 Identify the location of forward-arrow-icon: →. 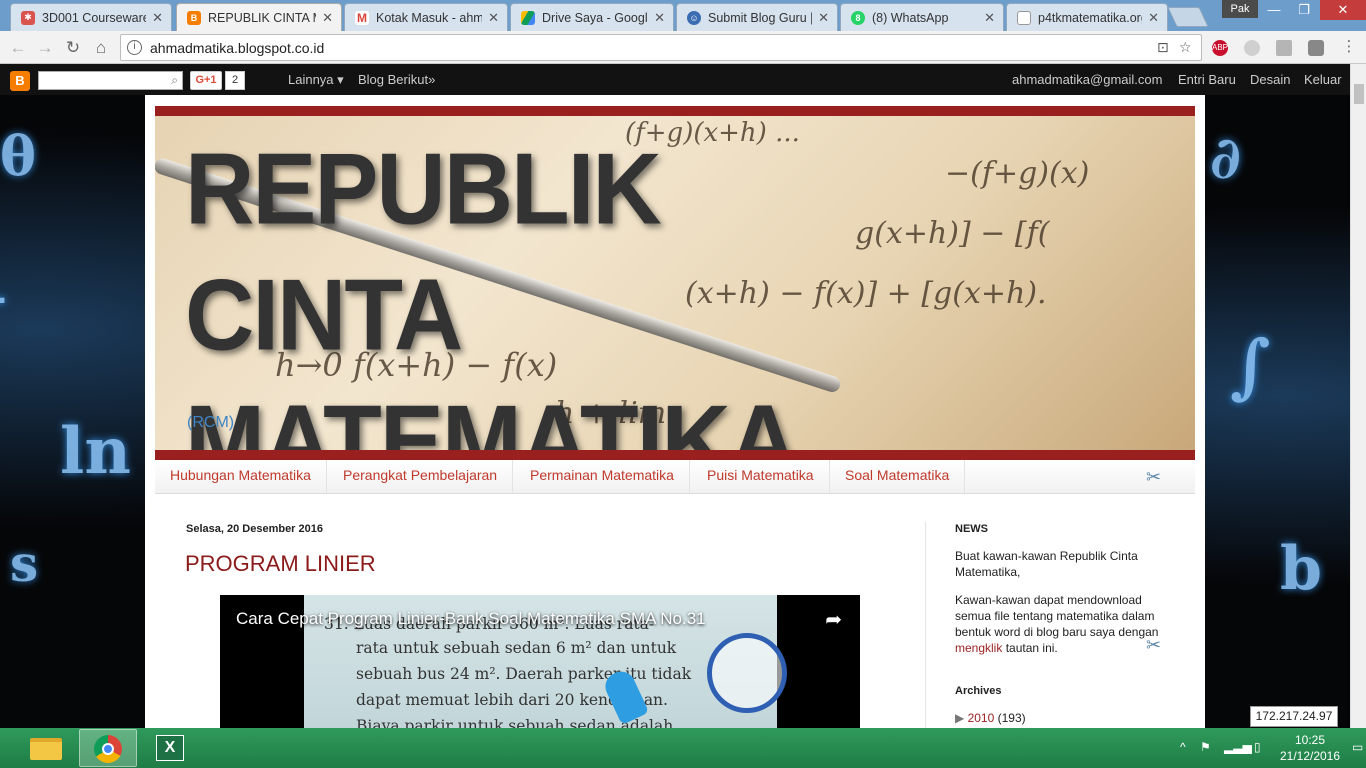
(45, 48).